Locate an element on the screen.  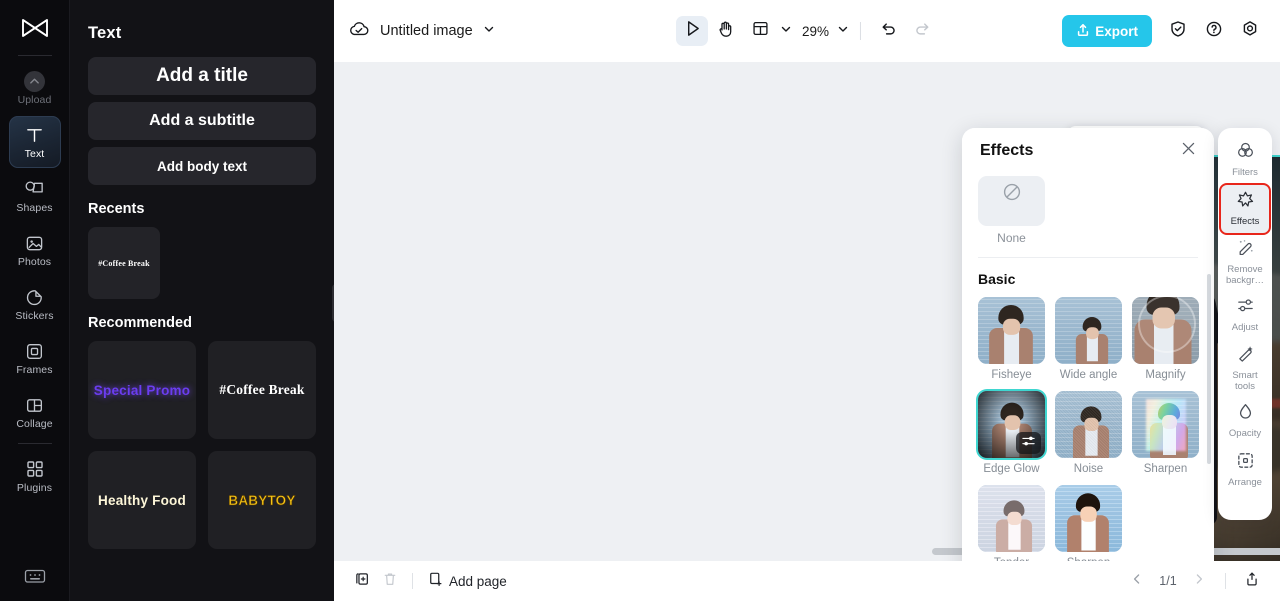
bottom-bar-right: 1/1 is located at coordinates (1194, 581).